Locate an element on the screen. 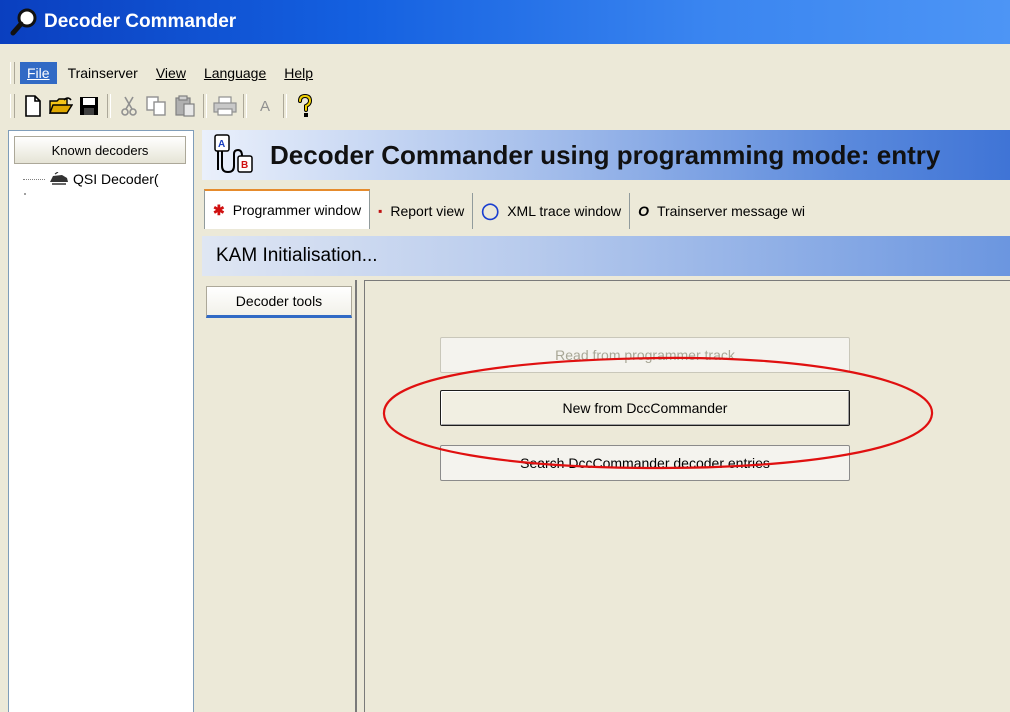 The image size is (1010, 712). new-from-dcccommander-button: New from DccCommander is located at coordinates (645, 408).